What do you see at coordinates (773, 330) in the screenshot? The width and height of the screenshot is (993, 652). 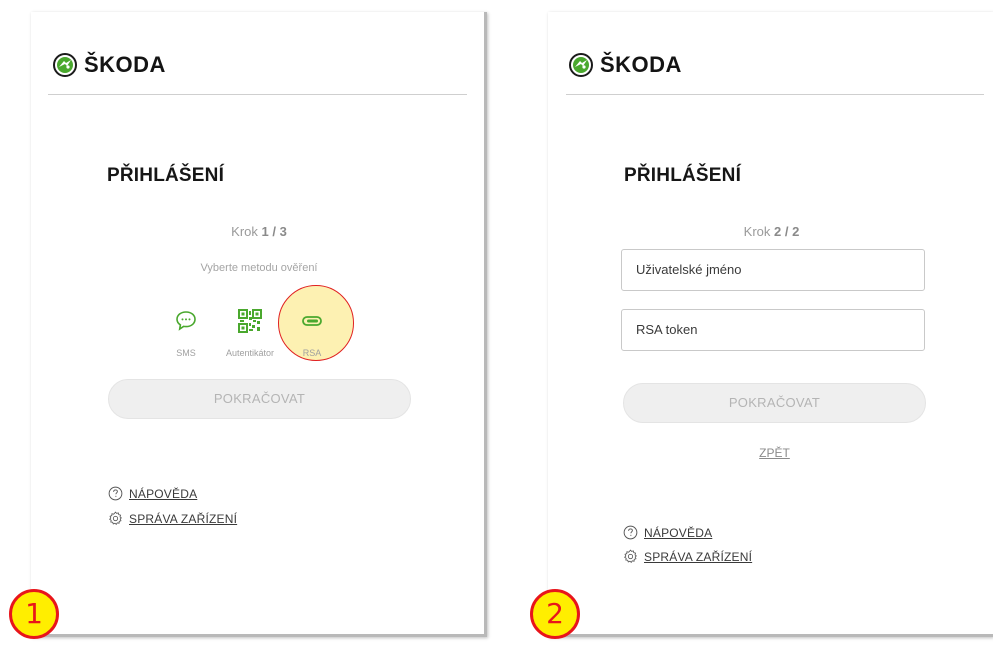 I see `rsa-token-field: RSA token` at bounding box center [773, 330].